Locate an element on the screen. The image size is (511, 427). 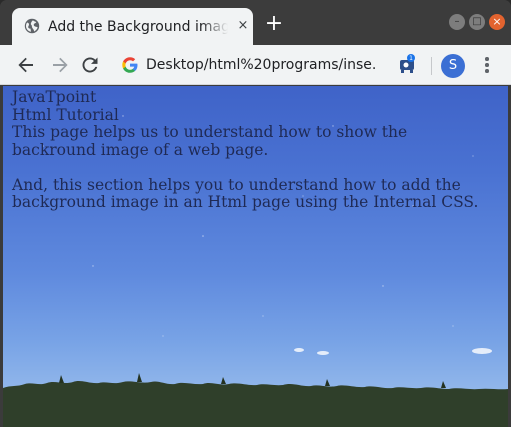
tab-strip: Add the Background image × + – □ × is located at coordinates (255, 22).